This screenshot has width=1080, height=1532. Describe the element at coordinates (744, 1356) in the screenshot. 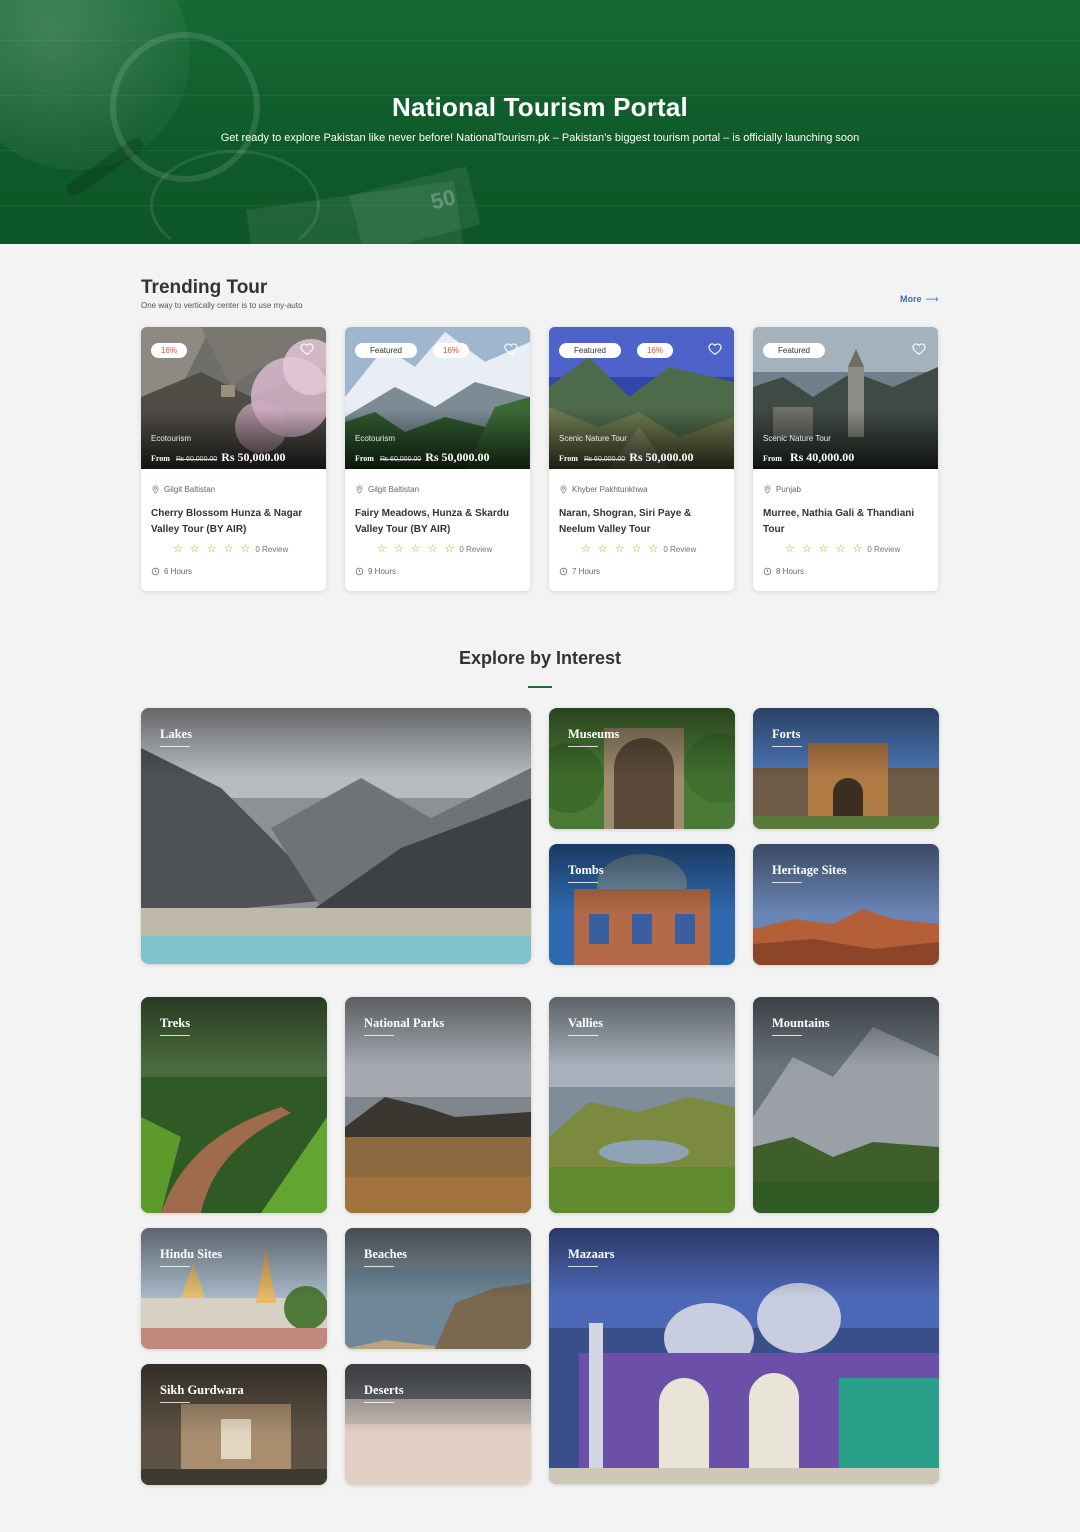

I see `tile-mazaars: Mazaars` at that location.